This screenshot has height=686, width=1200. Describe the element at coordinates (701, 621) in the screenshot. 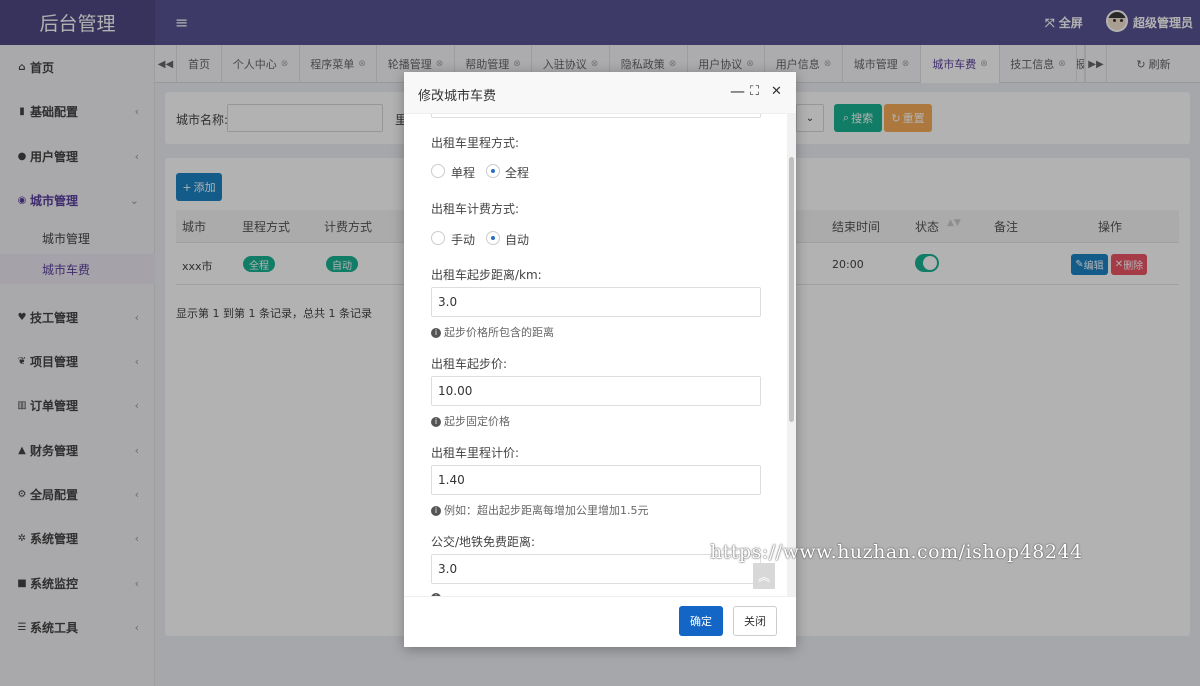

I see `confirm-button: 确定` at that location.